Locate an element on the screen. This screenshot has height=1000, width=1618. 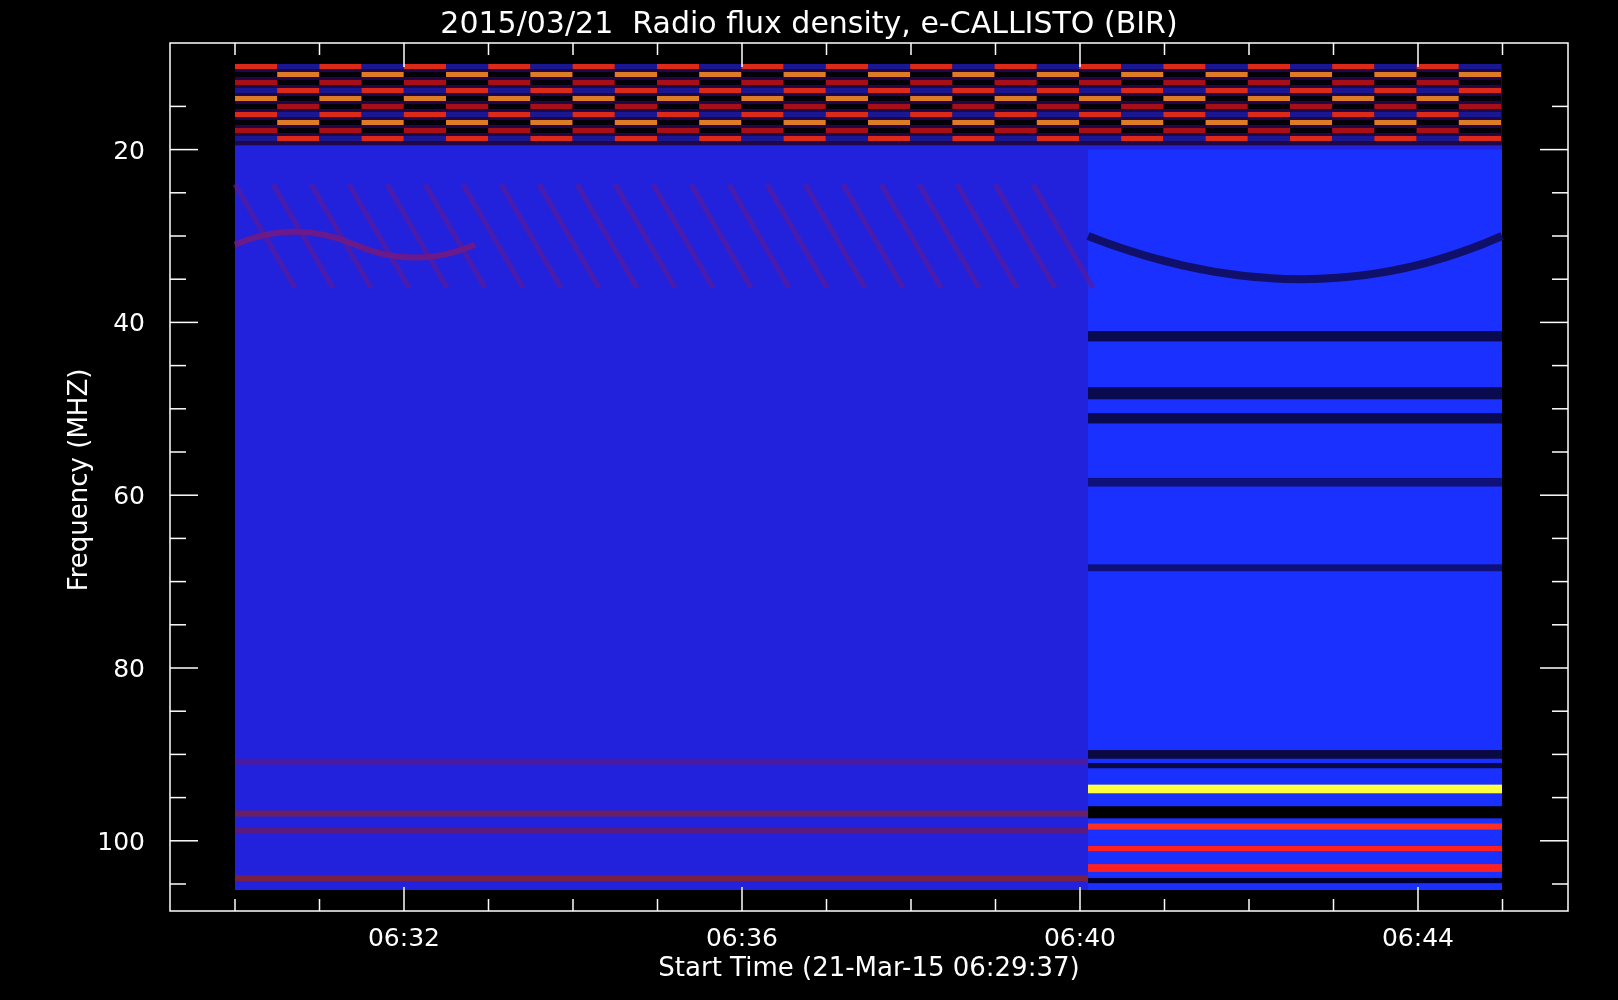
y-tick-label: 20 is located at coordinates (129, 150).